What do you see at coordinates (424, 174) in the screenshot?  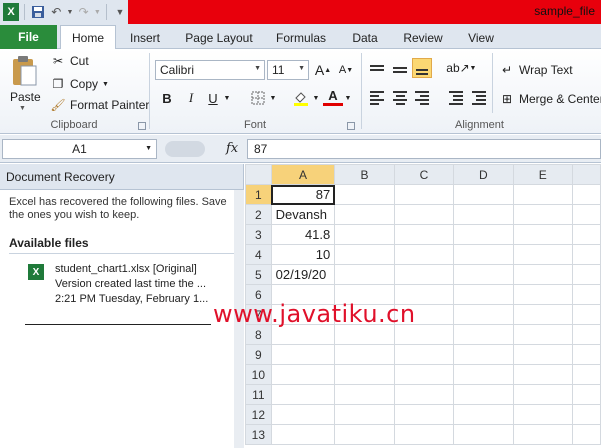 I see `column-header: C` at bounding box center [424, 174].